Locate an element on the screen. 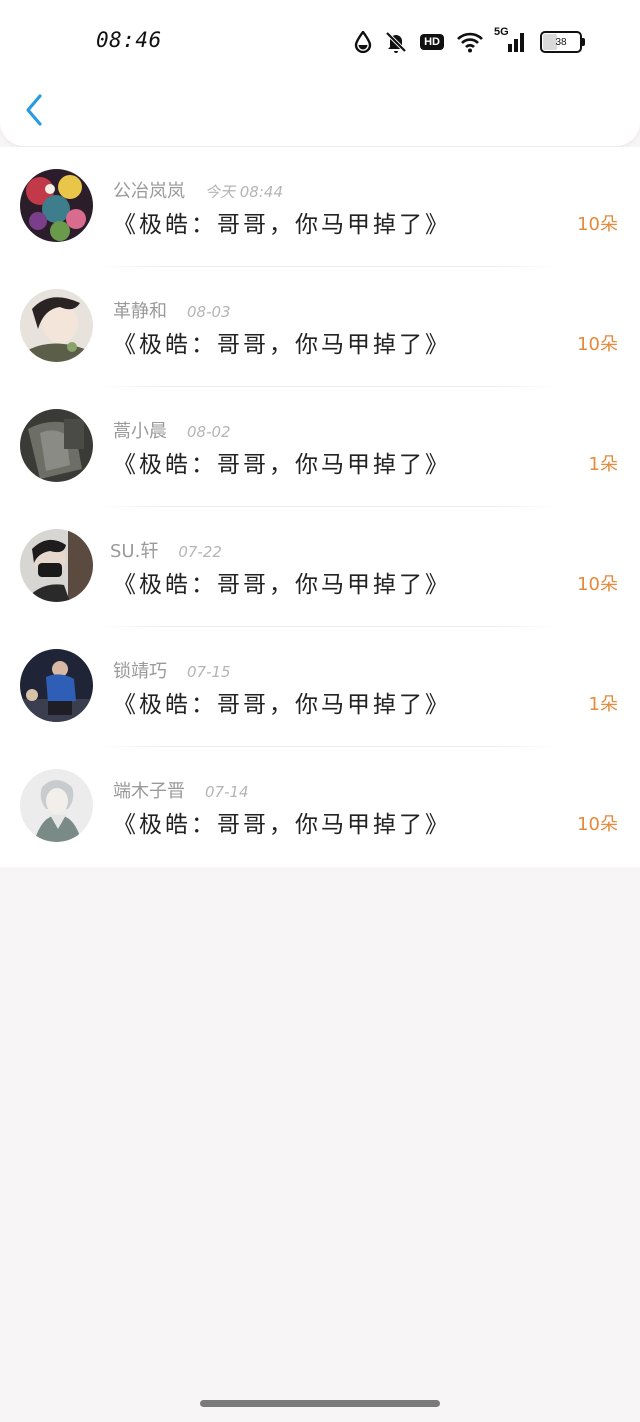 This screenshot has height=1422, width=640. item-meta: 蒿小晨 08-02 is located at coordinates (172, 430).